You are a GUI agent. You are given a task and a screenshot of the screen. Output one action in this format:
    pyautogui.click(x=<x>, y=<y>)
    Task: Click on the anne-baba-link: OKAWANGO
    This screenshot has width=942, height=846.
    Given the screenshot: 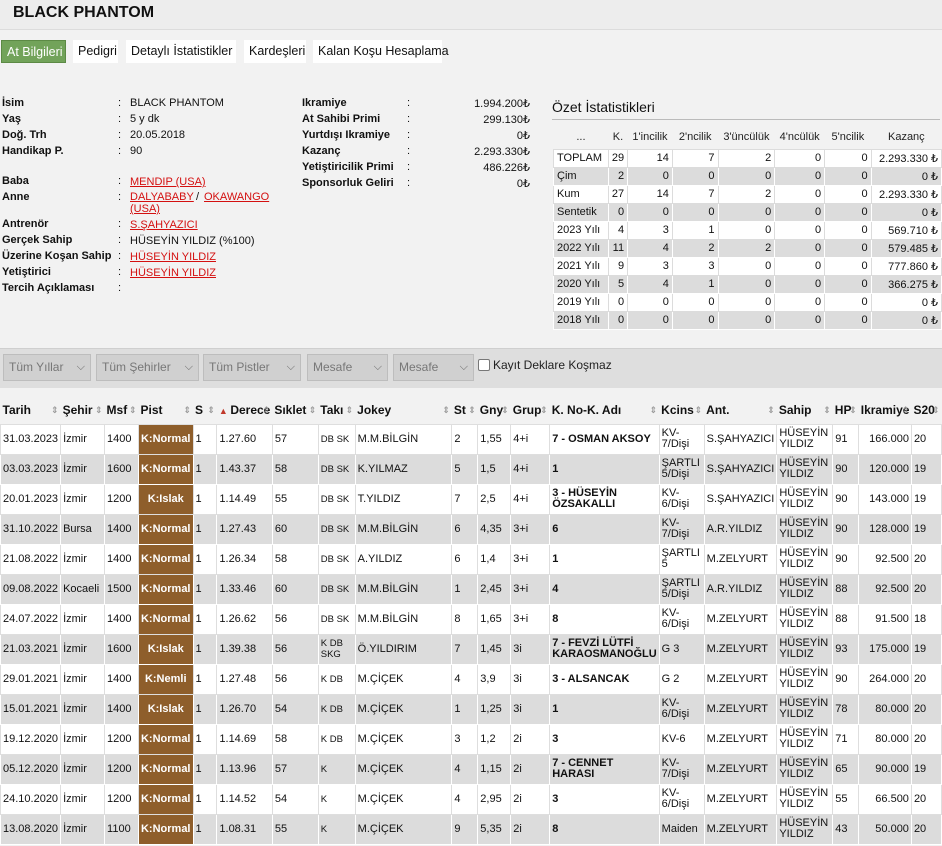 What is the action you would take?
    pyautogui.click(x=236, y=197)
    